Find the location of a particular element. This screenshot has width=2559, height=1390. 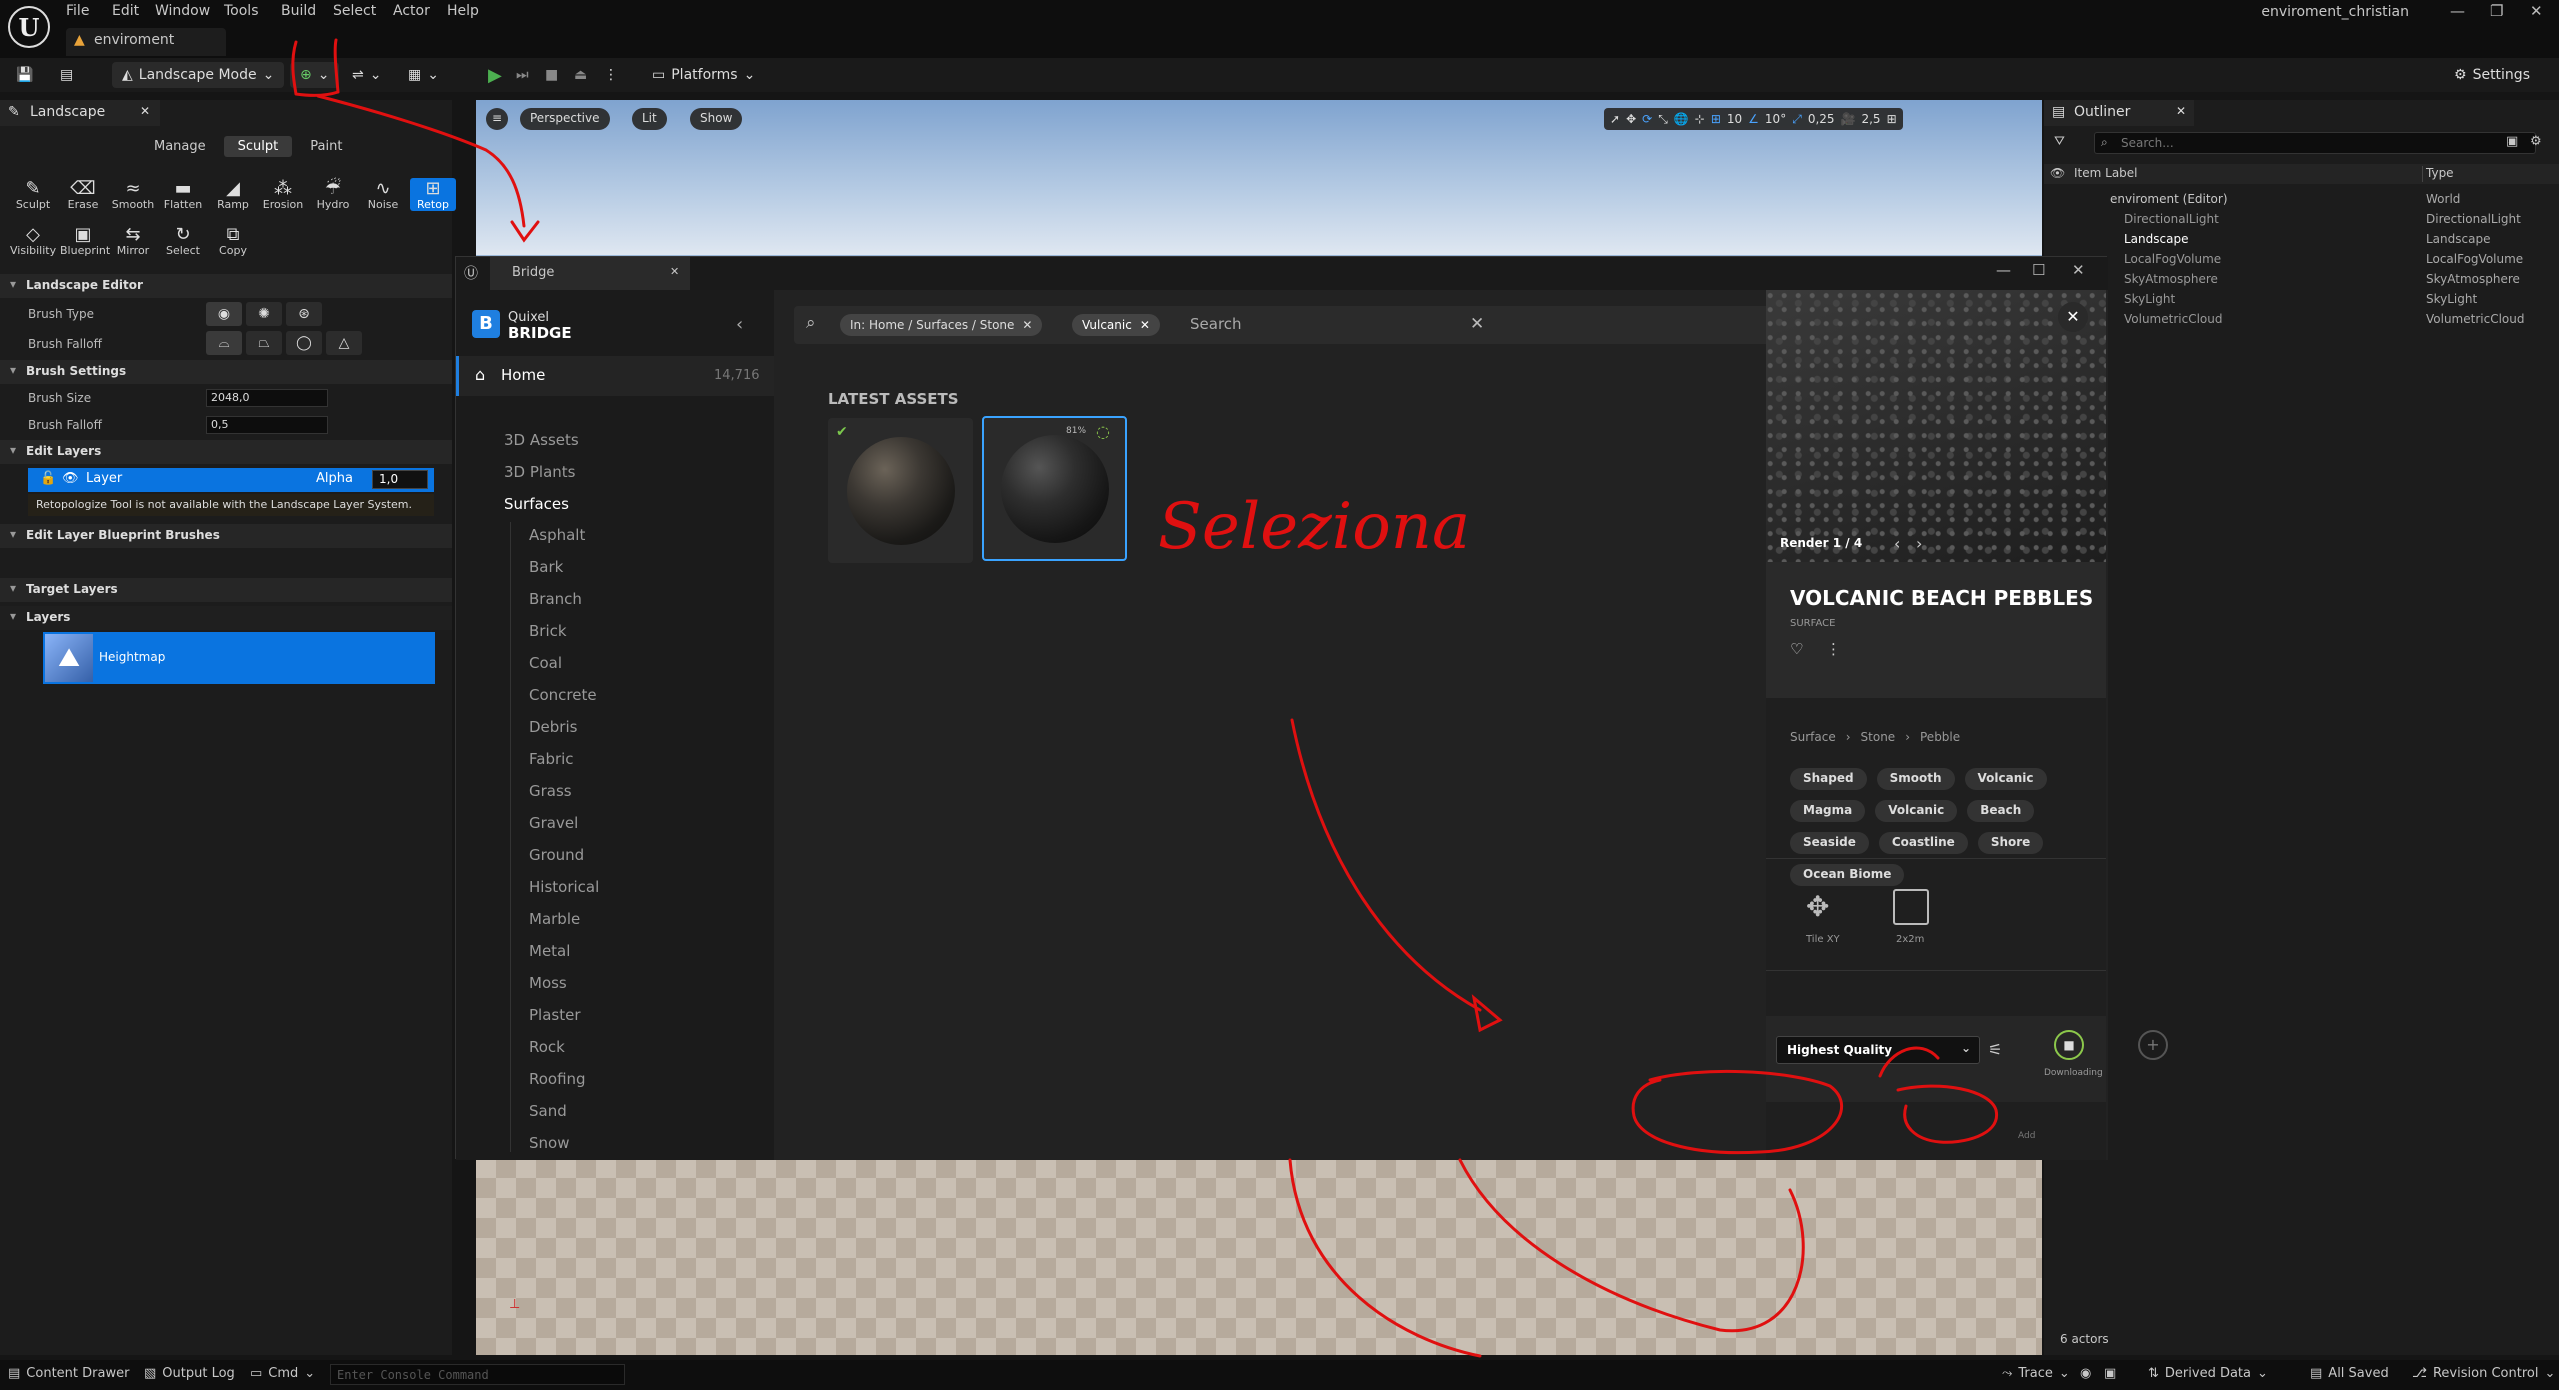

tool-erase: ⌫ Erase is located at coordinates (83, 194).